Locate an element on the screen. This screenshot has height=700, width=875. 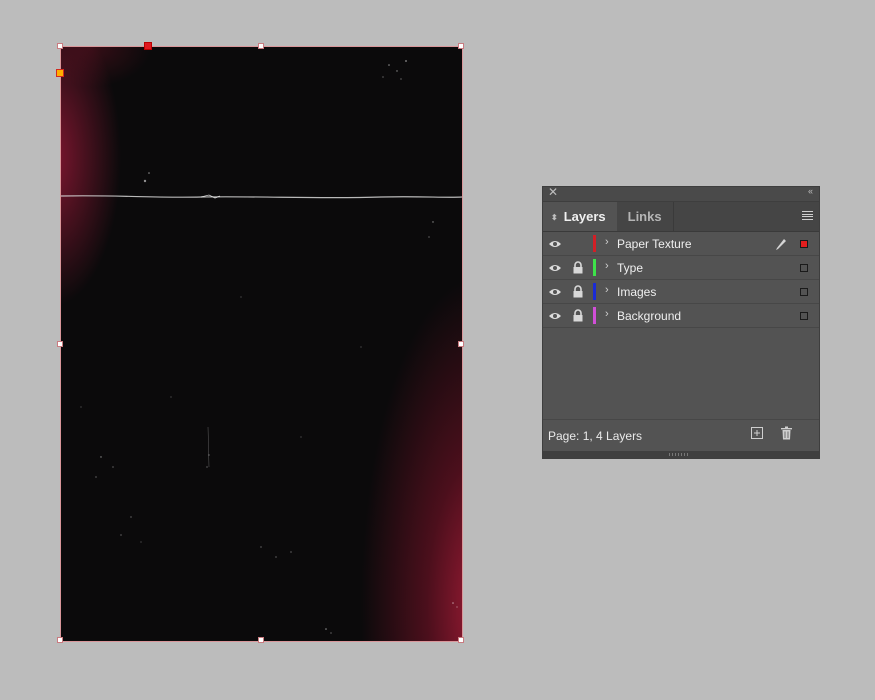
resize-grip-icon is located at coordinates (679, 454).